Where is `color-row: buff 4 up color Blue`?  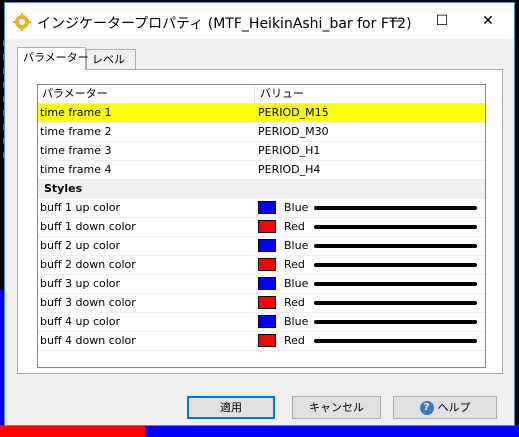 color-row: buff 4 up color Blue is located at coordinates (261, 322).